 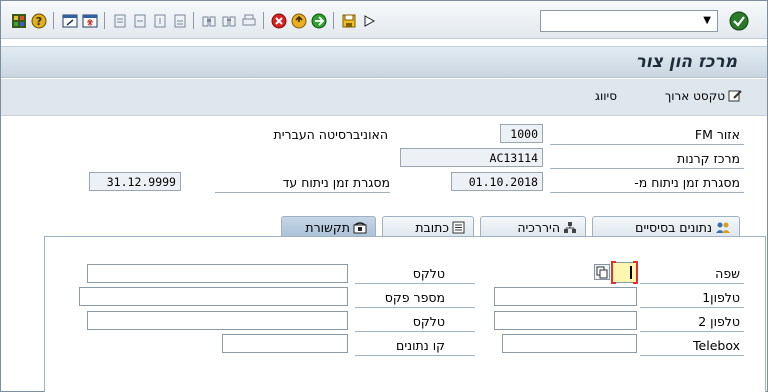 I want to click on validity-to-label: מסגרת זמן ניתוח עד, so click(x=336, y=182).